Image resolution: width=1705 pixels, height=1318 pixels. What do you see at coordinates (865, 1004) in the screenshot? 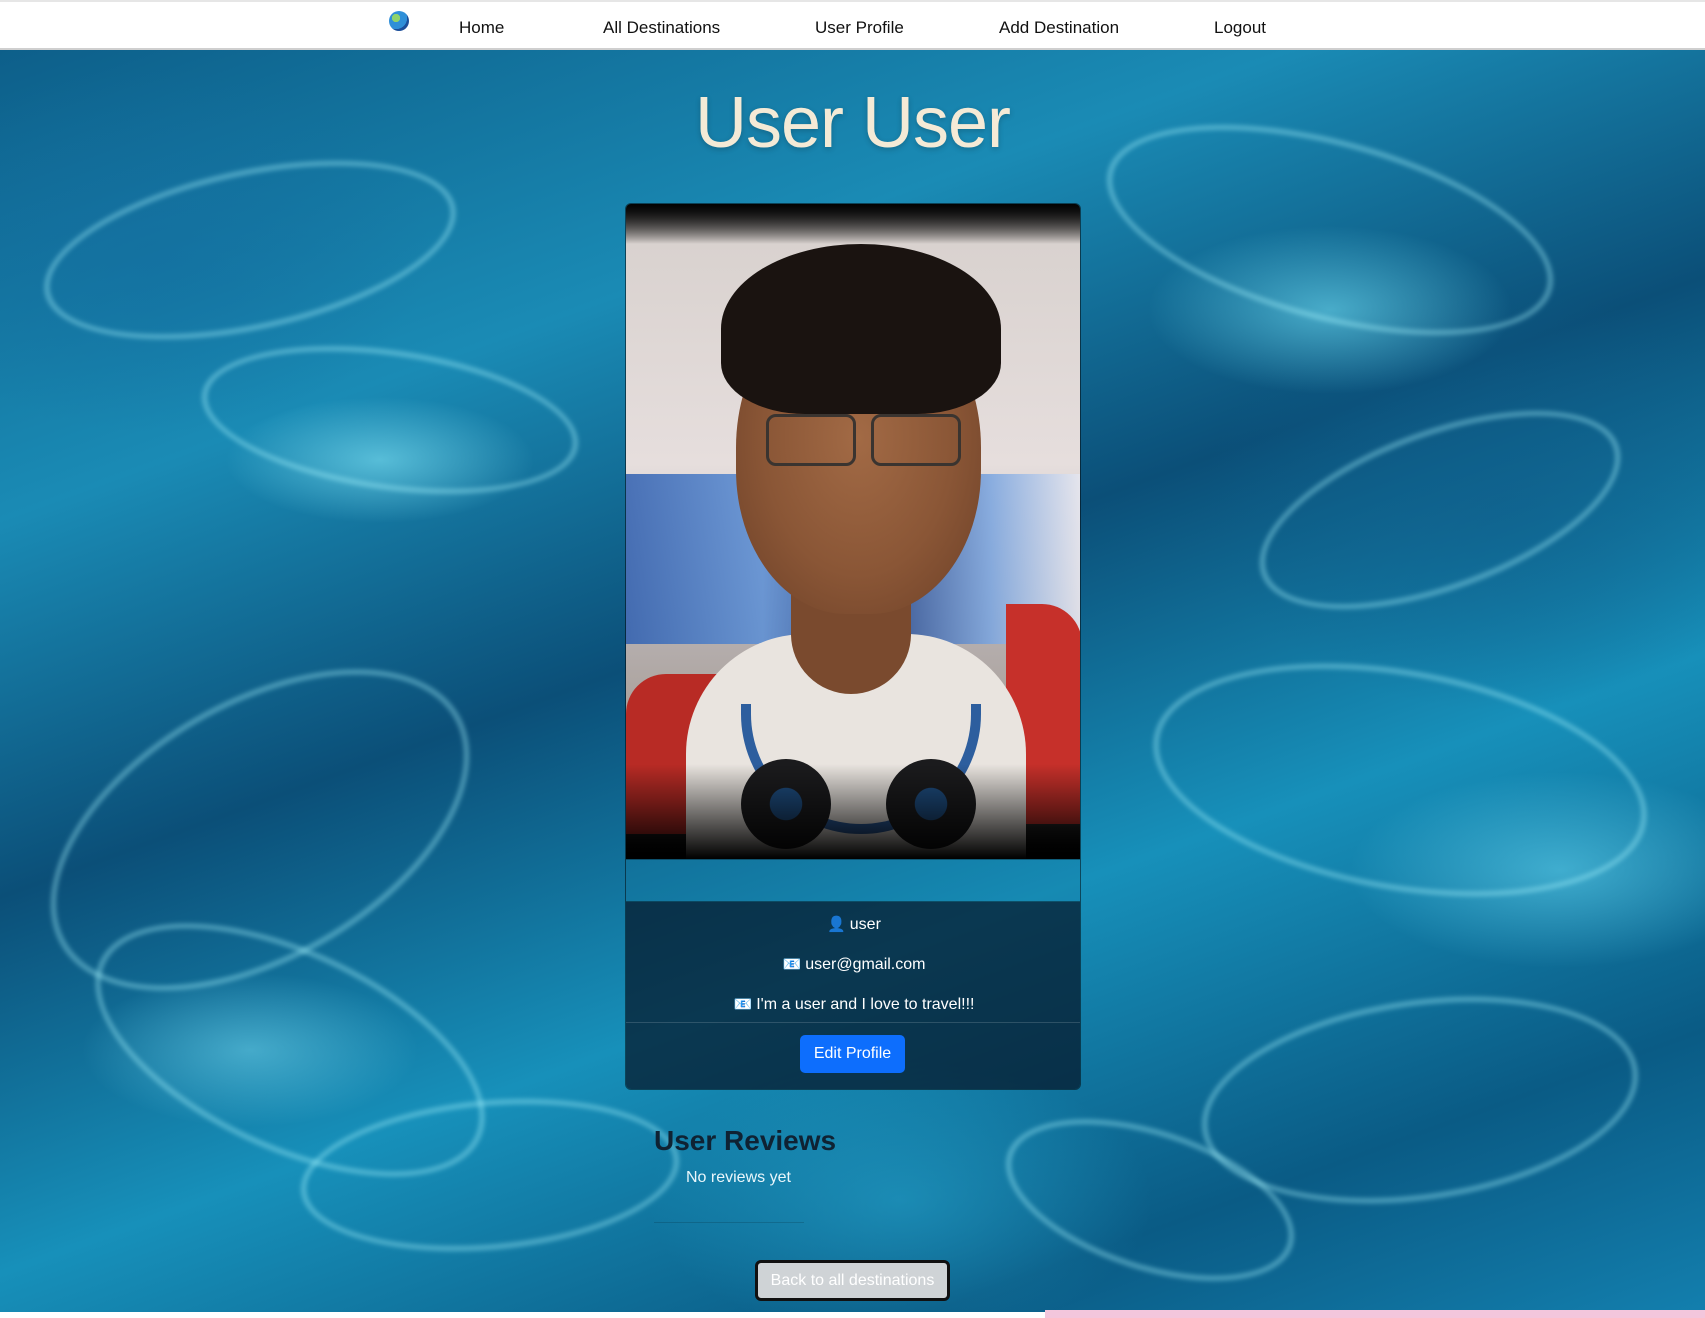
I see `bio-text: I'm a user and I love to travel!!!` at bounding box center [865, 1004].